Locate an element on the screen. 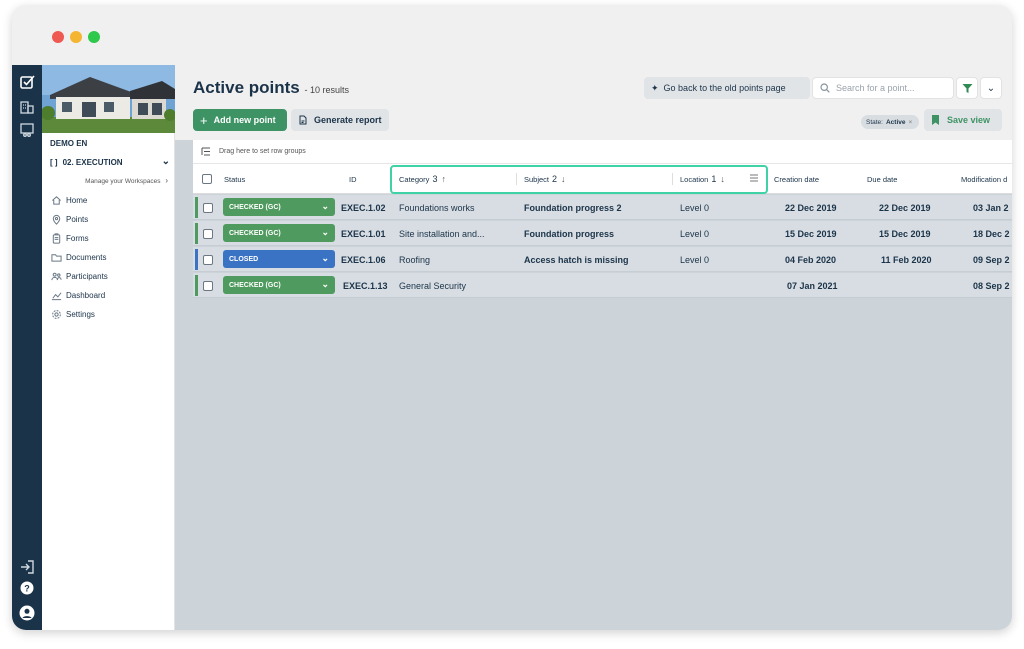 This screenshot has height=649, width=1024. cell-creation-date: 15 Dec 2019 is located at coordinates (811, 233).